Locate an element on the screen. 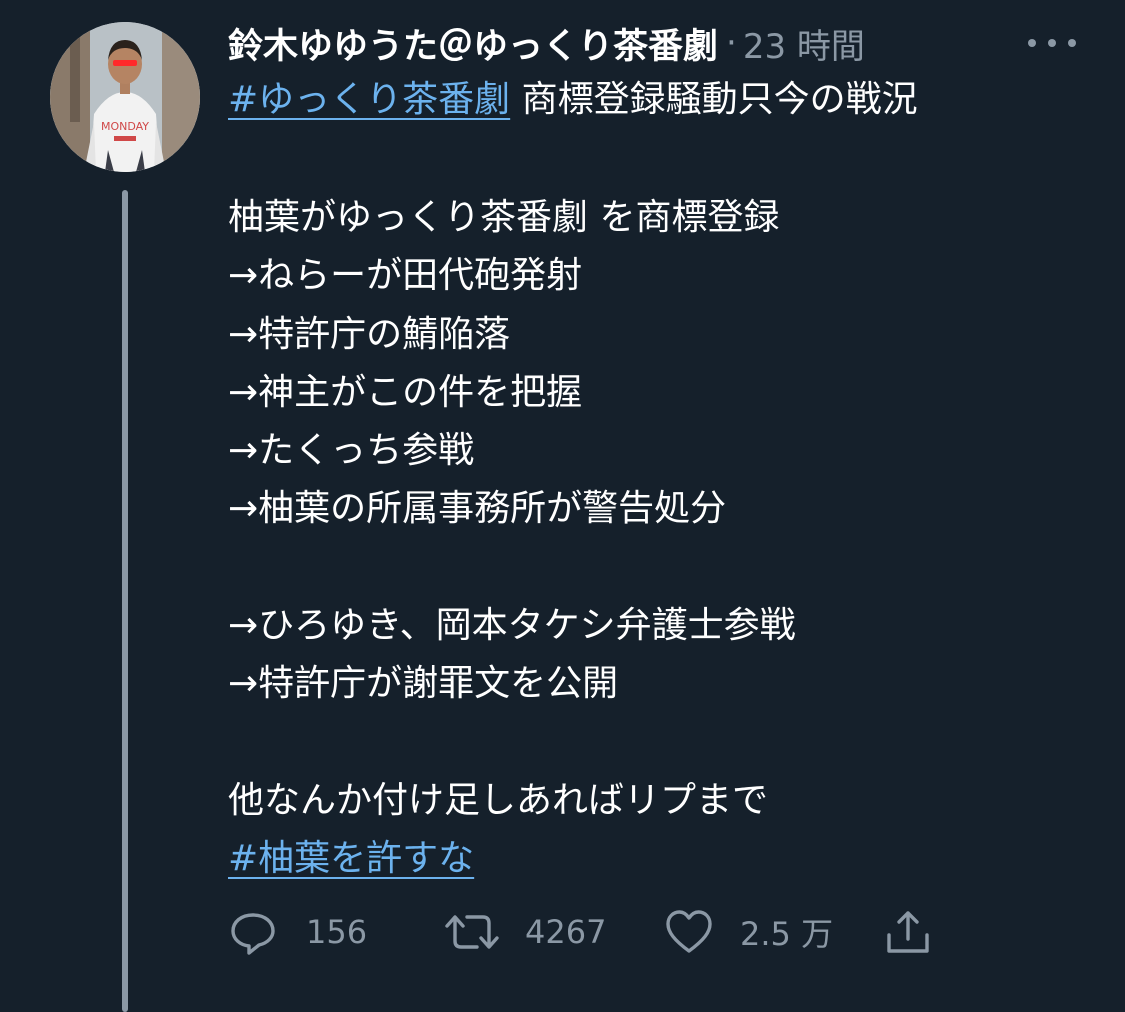 This screenshot has height=1012, width=1125. hashtag-link: #ゆっくり茶番劇 is located at coordinates (369, 99).